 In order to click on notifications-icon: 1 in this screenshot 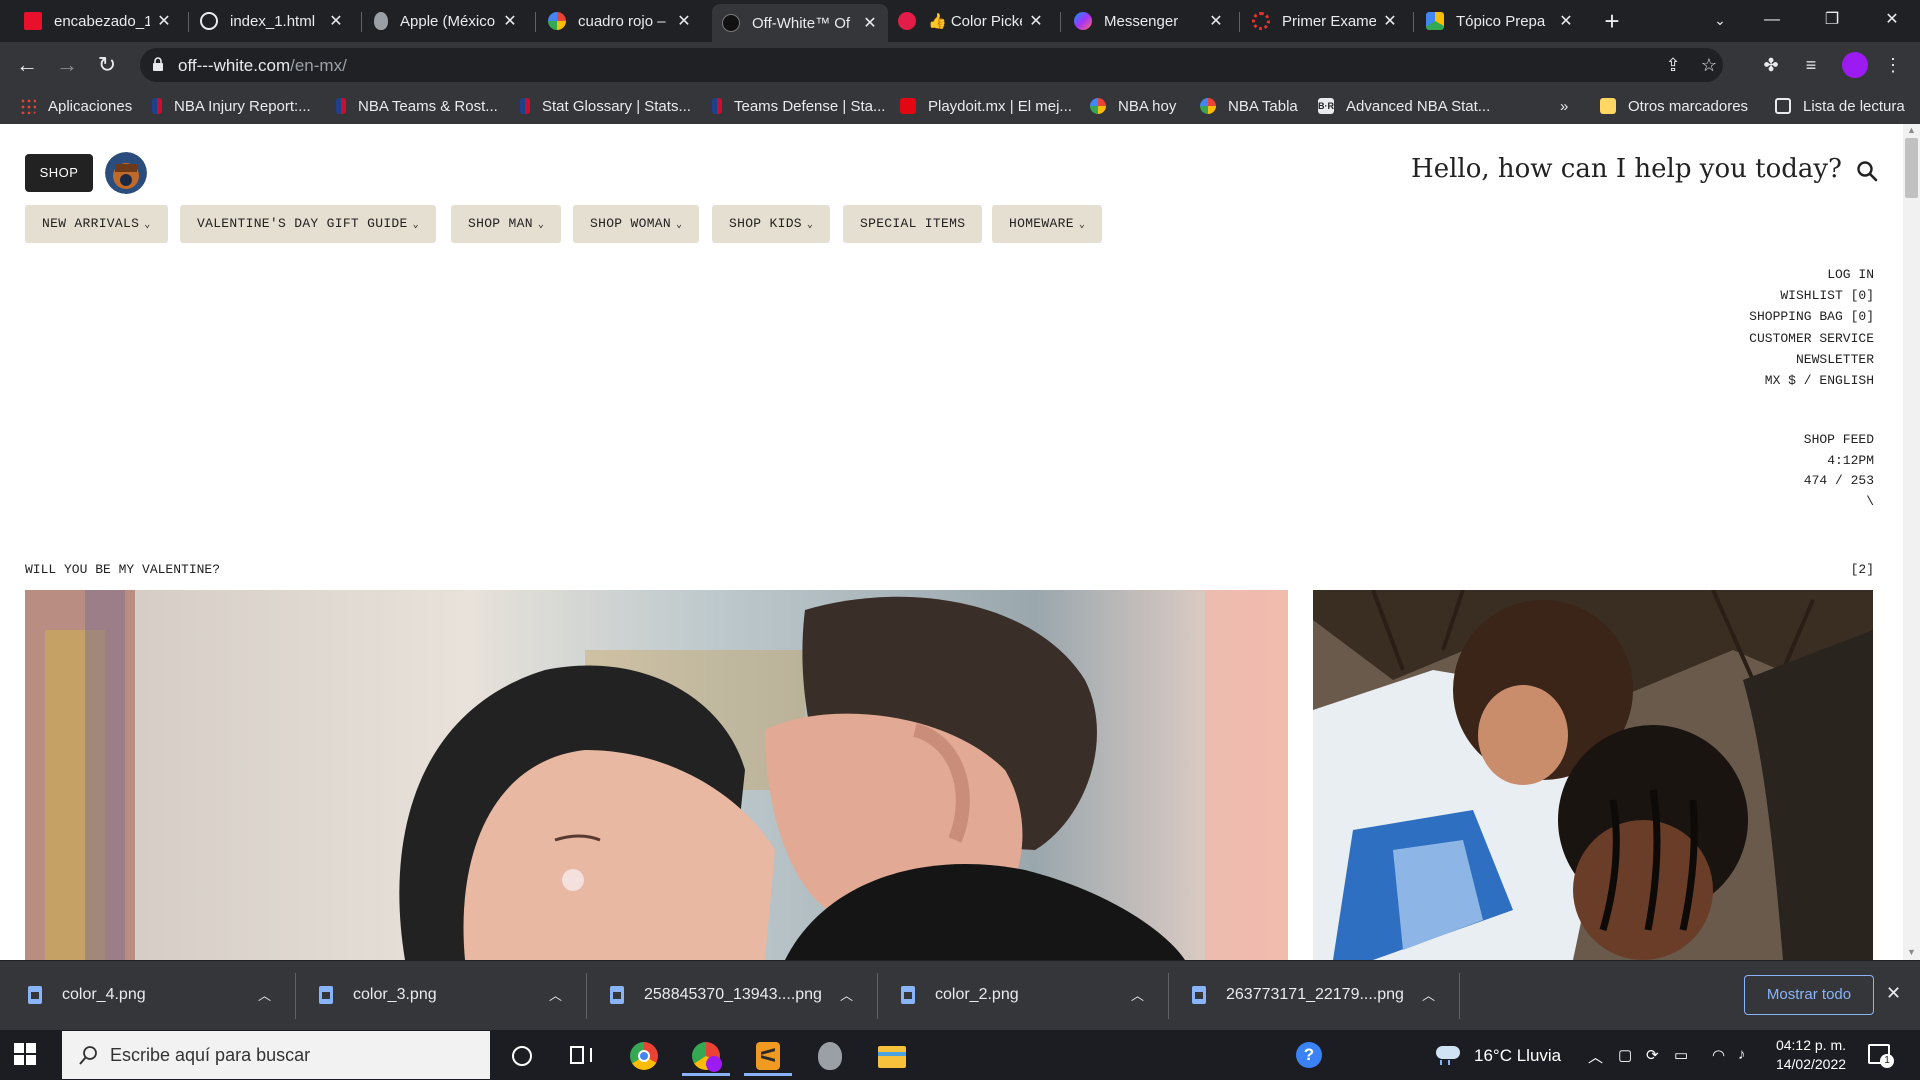, I will do `click(1881, 1056)`.